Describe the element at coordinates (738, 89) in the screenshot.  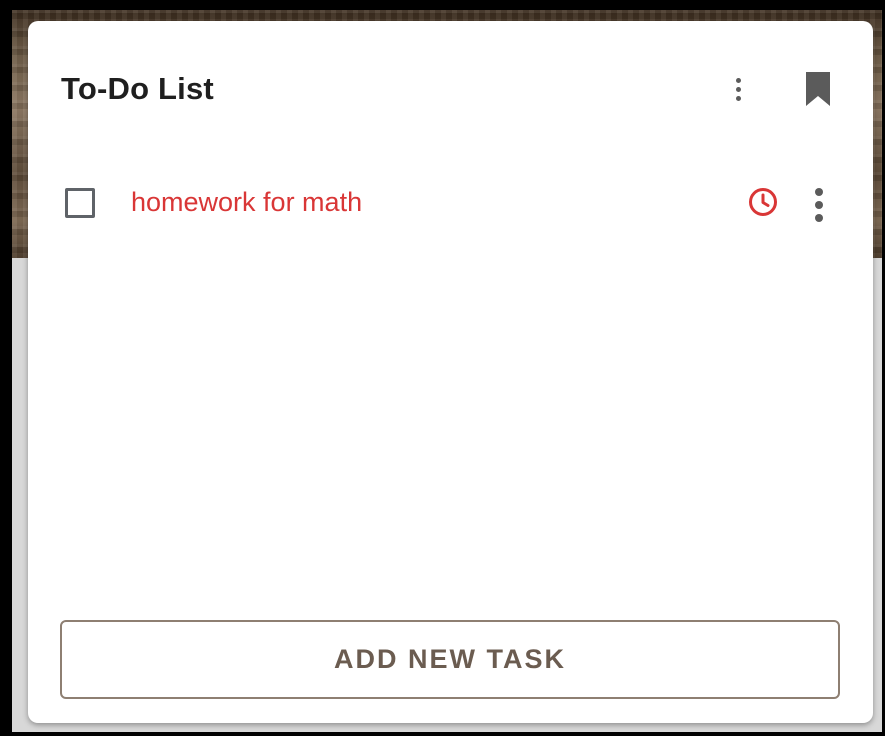
I see `more-vert-icon` at that location.